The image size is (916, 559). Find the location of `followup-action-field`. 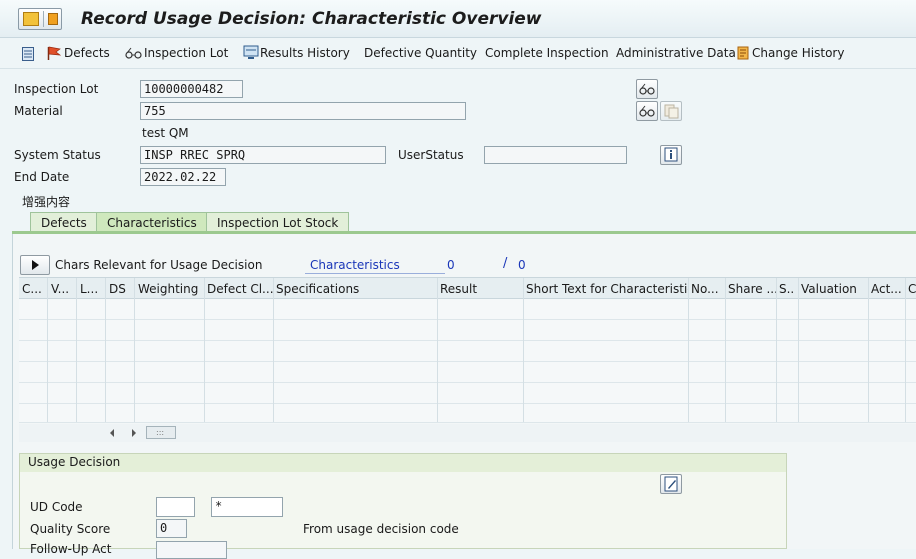

followup-action-field is located at coordinates (191, 550).